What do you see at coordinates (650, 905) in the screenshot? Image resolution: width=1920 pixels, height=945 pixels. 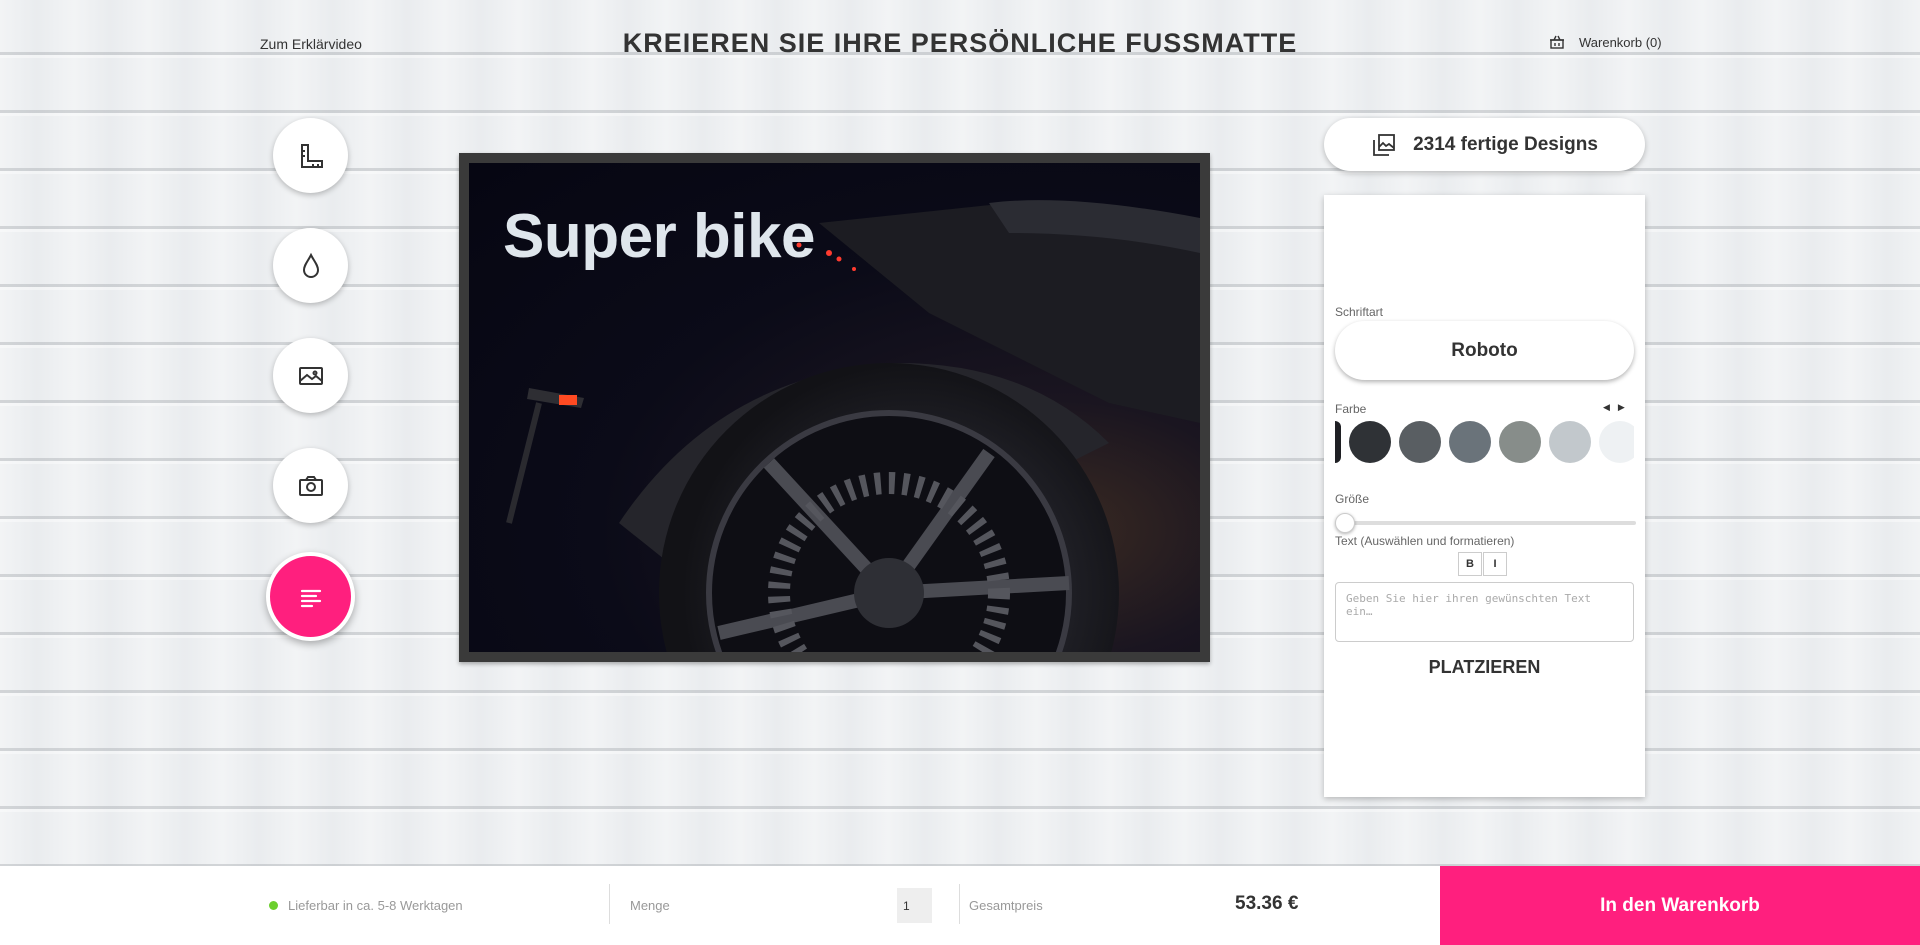 I see `quantity-label: Menge` at bounding box center [650, 905].